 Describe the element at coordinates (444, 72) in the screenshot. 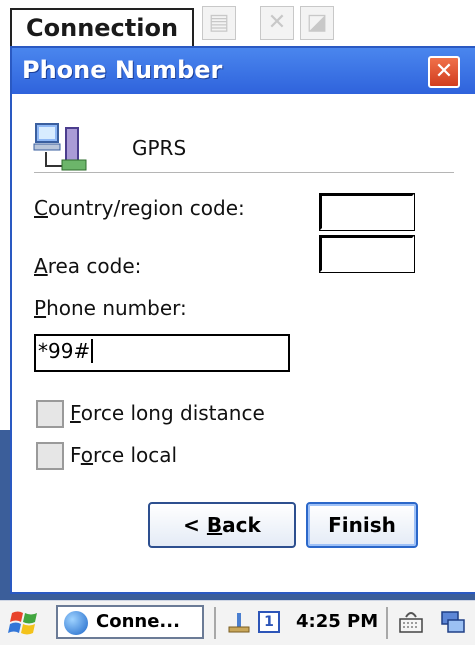

I see `close-button: ✕` at that location.